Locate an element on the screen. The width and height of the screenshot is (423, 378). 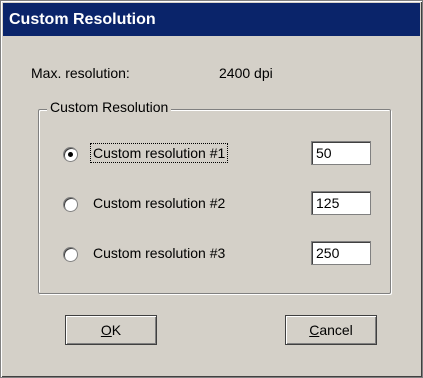
radio-label-1: Custom resolution #1 is located at coordinates (159, 153).